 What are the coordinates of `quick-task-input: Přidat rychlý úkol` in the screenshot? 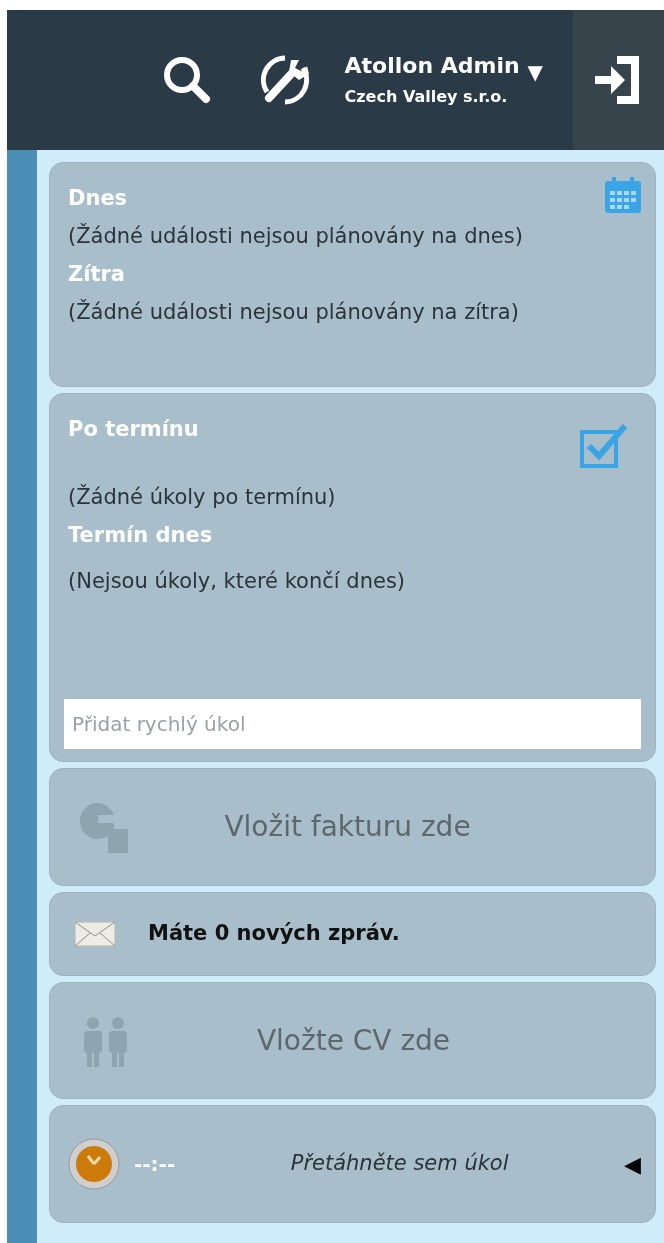 It's located at (352, 724).